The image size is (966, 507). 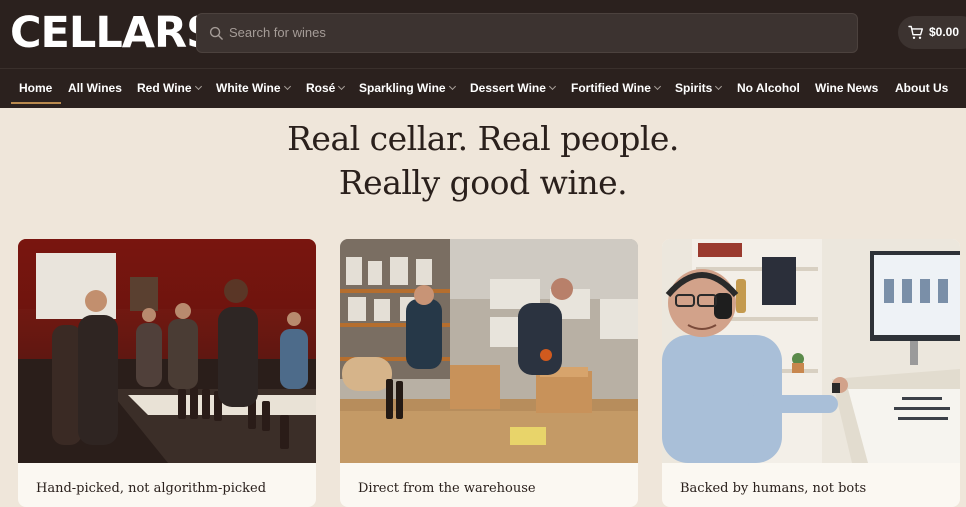 I want to click on card-caption: Backed by humans, not bots, so click(x=773, y=488).